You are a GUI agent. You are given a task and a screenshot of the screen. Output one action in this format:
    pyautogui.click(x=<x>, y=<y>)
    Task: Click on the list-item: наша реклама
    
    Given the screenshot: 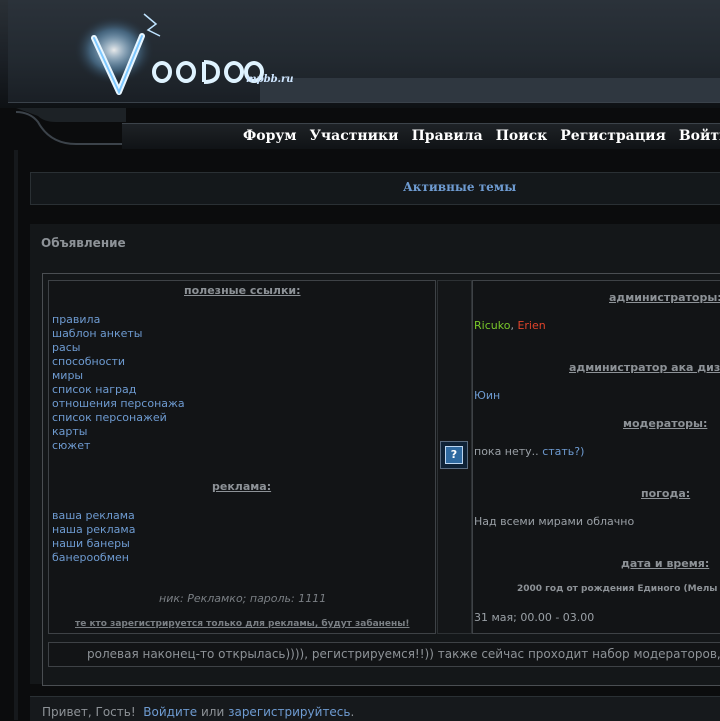 What is the action you would take?
    pyautogui.click(x=93, y=528)
    